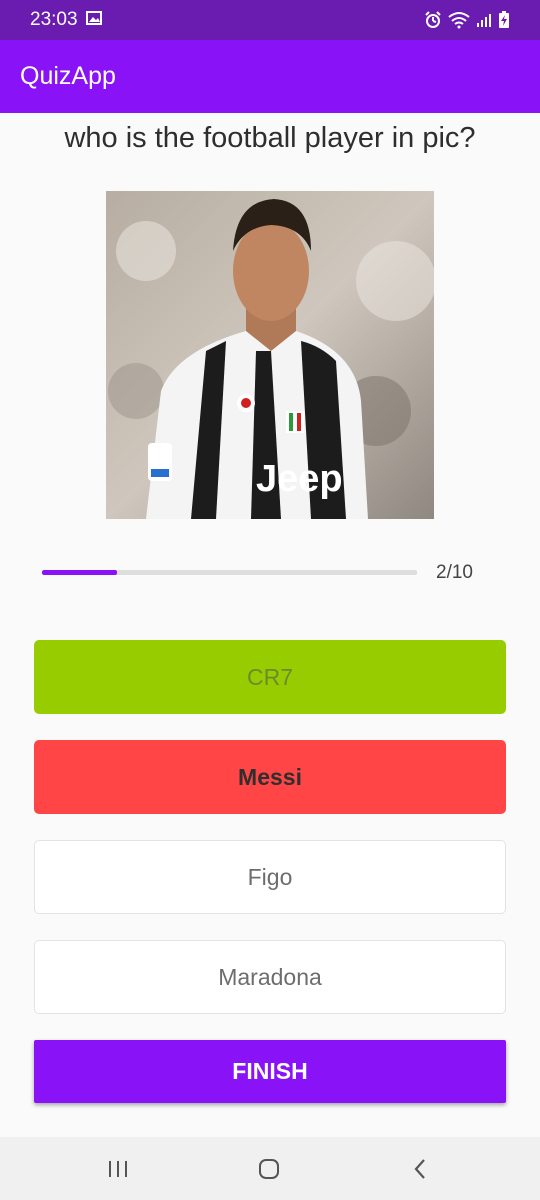 This screenshot has height=1200, width=540. I want to click on status-time: 23:03, so click(54, 19).